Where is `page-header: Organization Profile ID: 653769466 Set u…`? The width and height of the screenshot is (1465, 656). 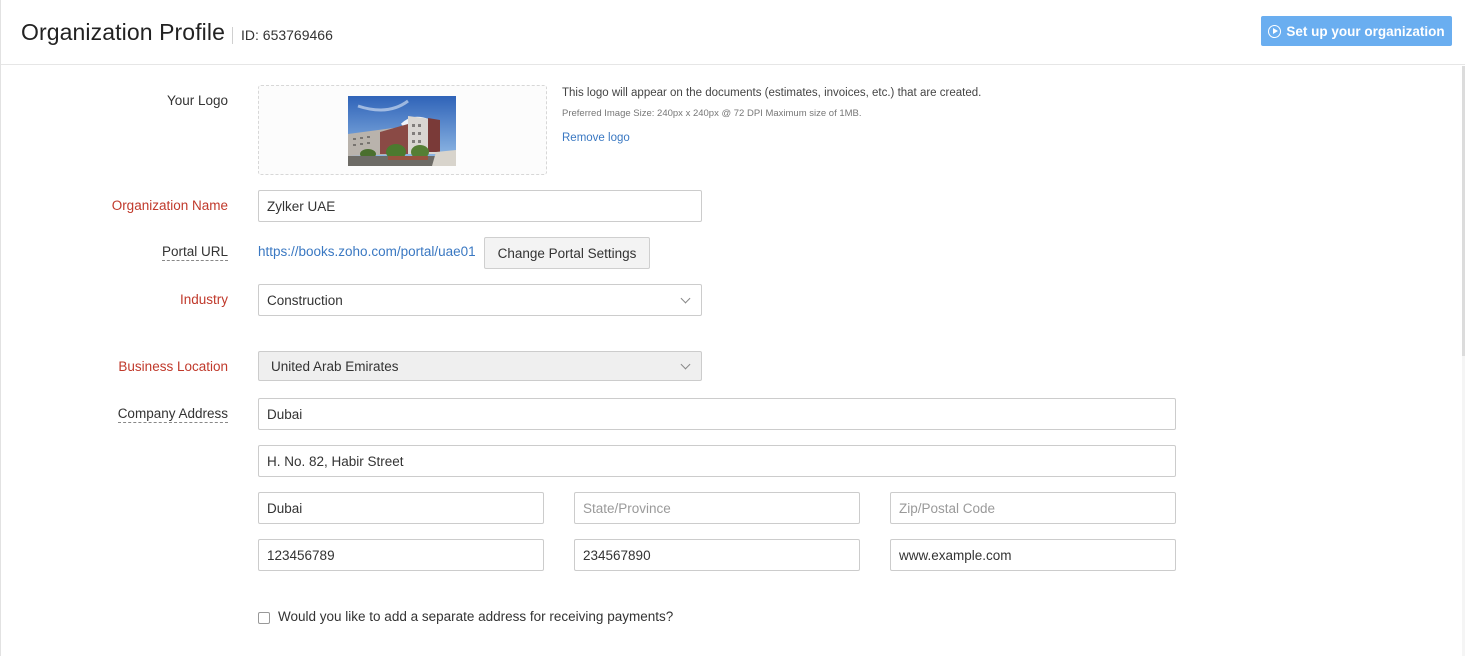 page-header: Organization Profile ID: 653769466 Set u… is located at coordinates (733, 32).